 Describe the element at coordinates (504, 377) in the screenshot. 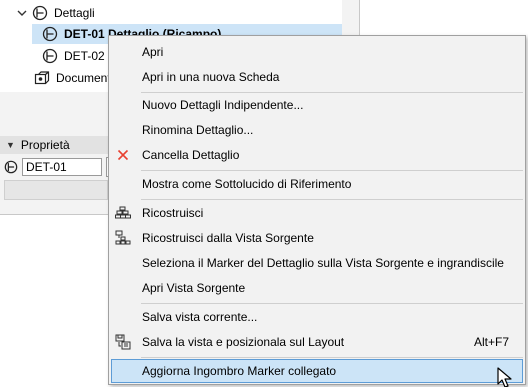

I see `mouse-pointer-icon` at that location.